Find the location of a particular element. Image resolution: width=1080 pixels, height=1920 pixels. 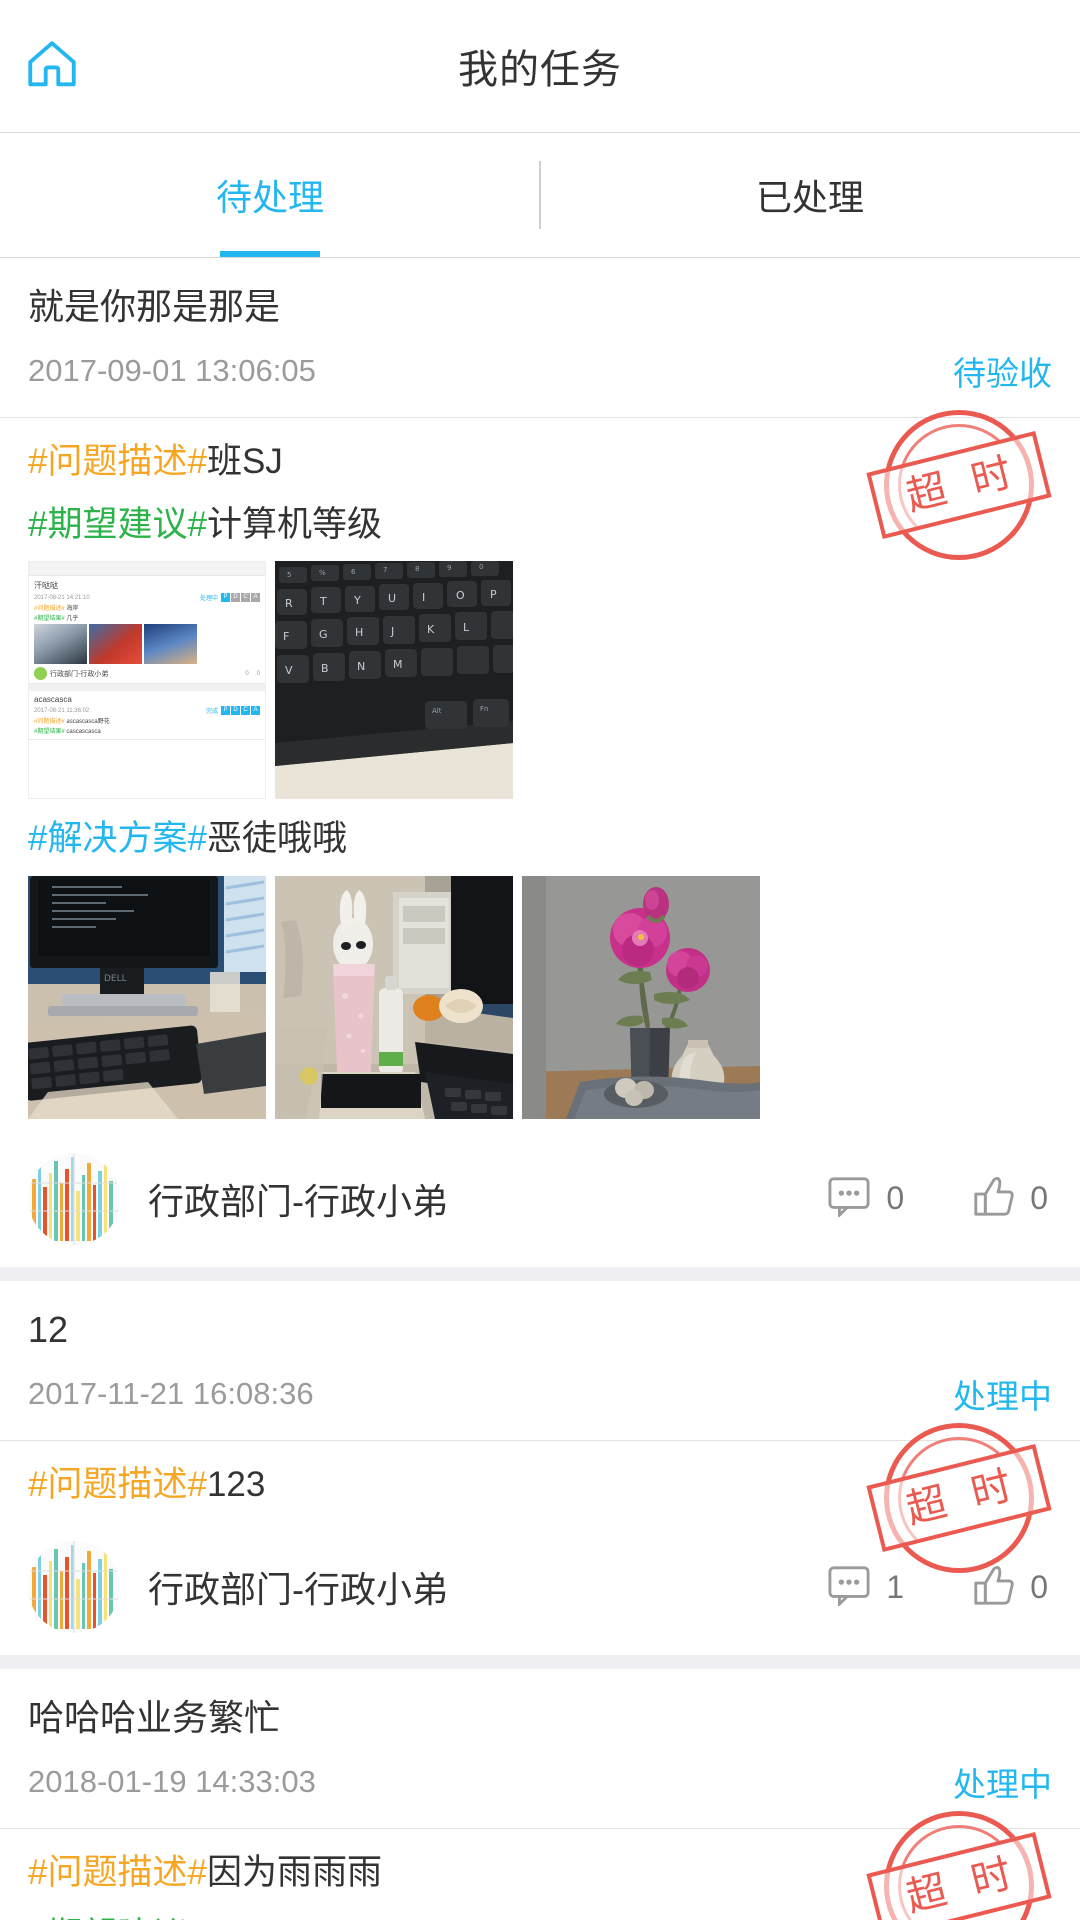

tab-pending-label: 待处理 is located at coordinates (269, 197).